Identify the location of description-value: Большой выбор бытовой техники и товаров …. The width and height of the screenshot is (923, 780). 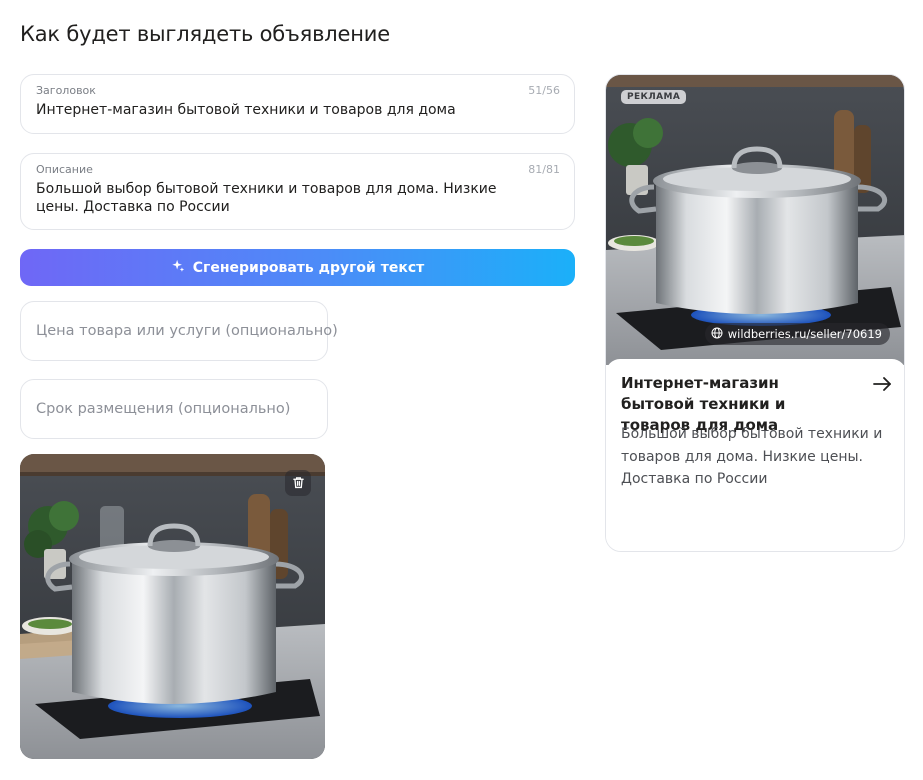
(280, 198).